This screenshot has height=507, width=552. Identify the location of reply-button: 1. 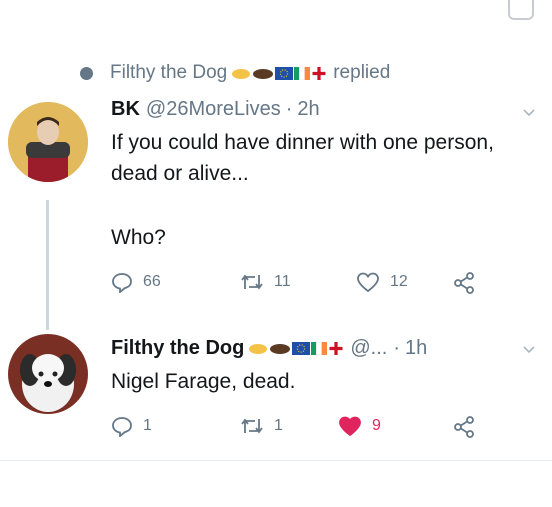
(131, 426).